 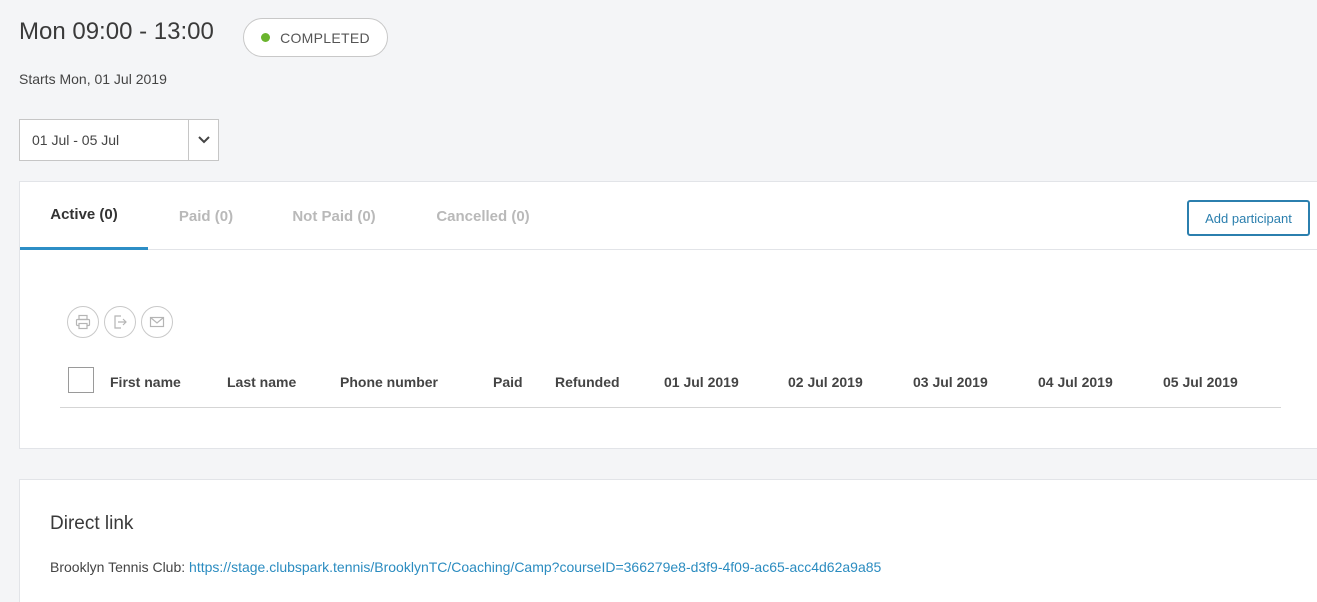 What do you see at coordinates (1075, 382) in the screenshot?
I see `column-header-date-4: 04 Jul 2019` at bounding box center [1075, 382].